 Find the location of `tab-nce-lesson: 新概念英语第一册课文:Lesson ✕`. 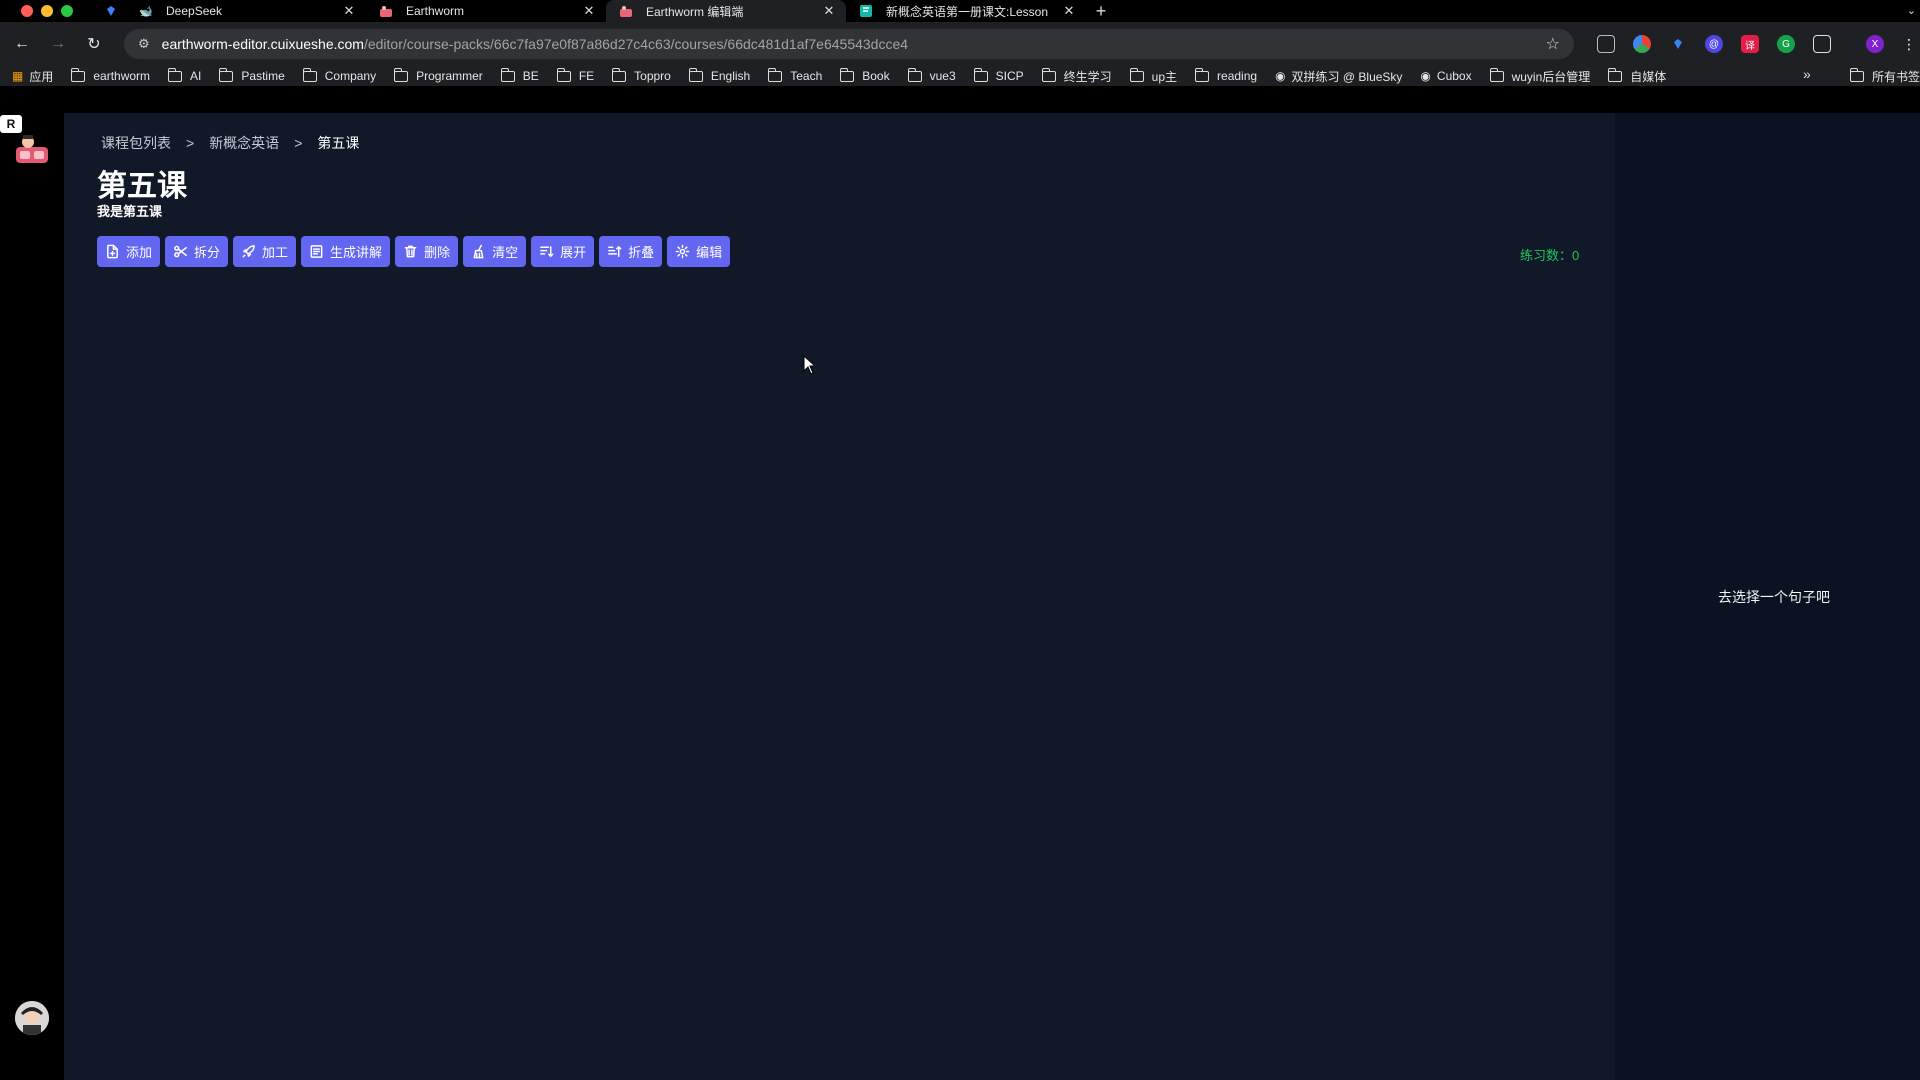

tab-nce-lesson: 新概念英语第一册课文:Lesson ✕ is located at coordinates (966, 11).